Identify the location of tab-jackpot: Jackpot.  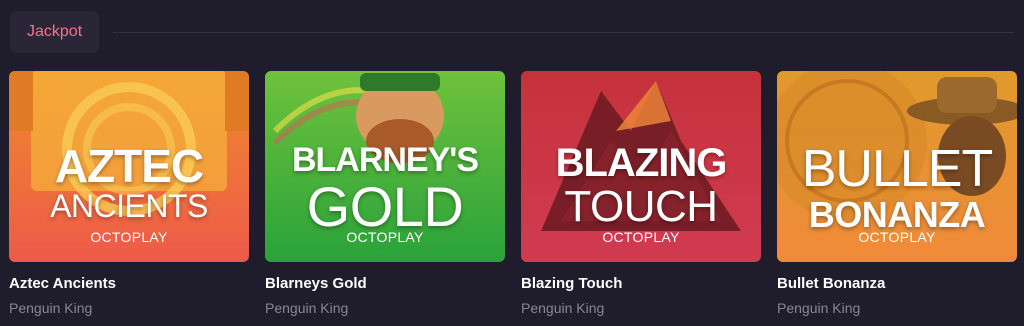
(55, 32).